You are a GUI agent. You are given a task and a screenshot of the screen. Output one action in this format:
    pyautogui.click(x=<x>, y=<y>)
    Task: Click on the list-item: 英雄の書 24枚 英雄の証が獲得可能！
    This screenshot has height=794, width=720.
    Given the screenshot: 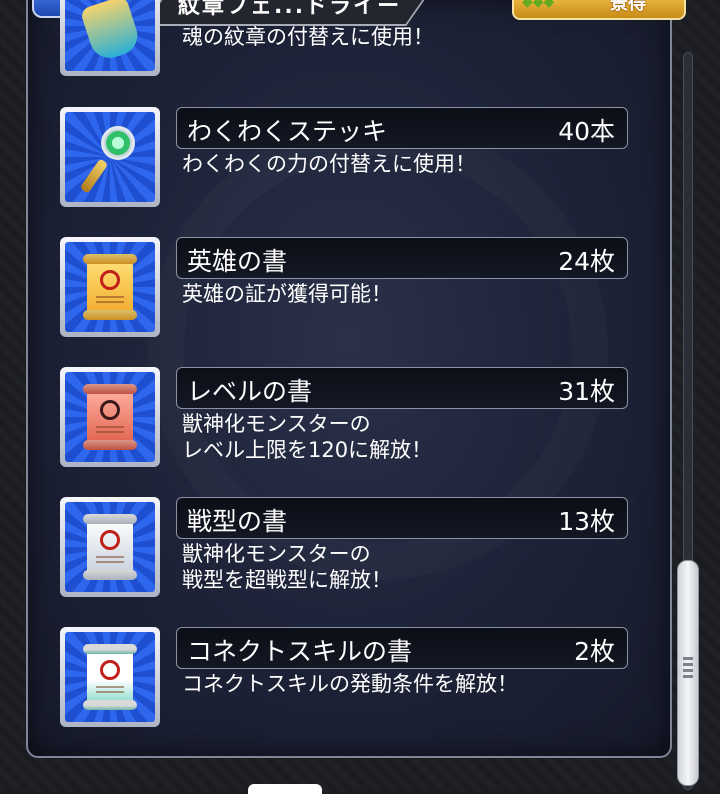 What is the action you would take?
    pyautogui.click(x=360, y=292)
    